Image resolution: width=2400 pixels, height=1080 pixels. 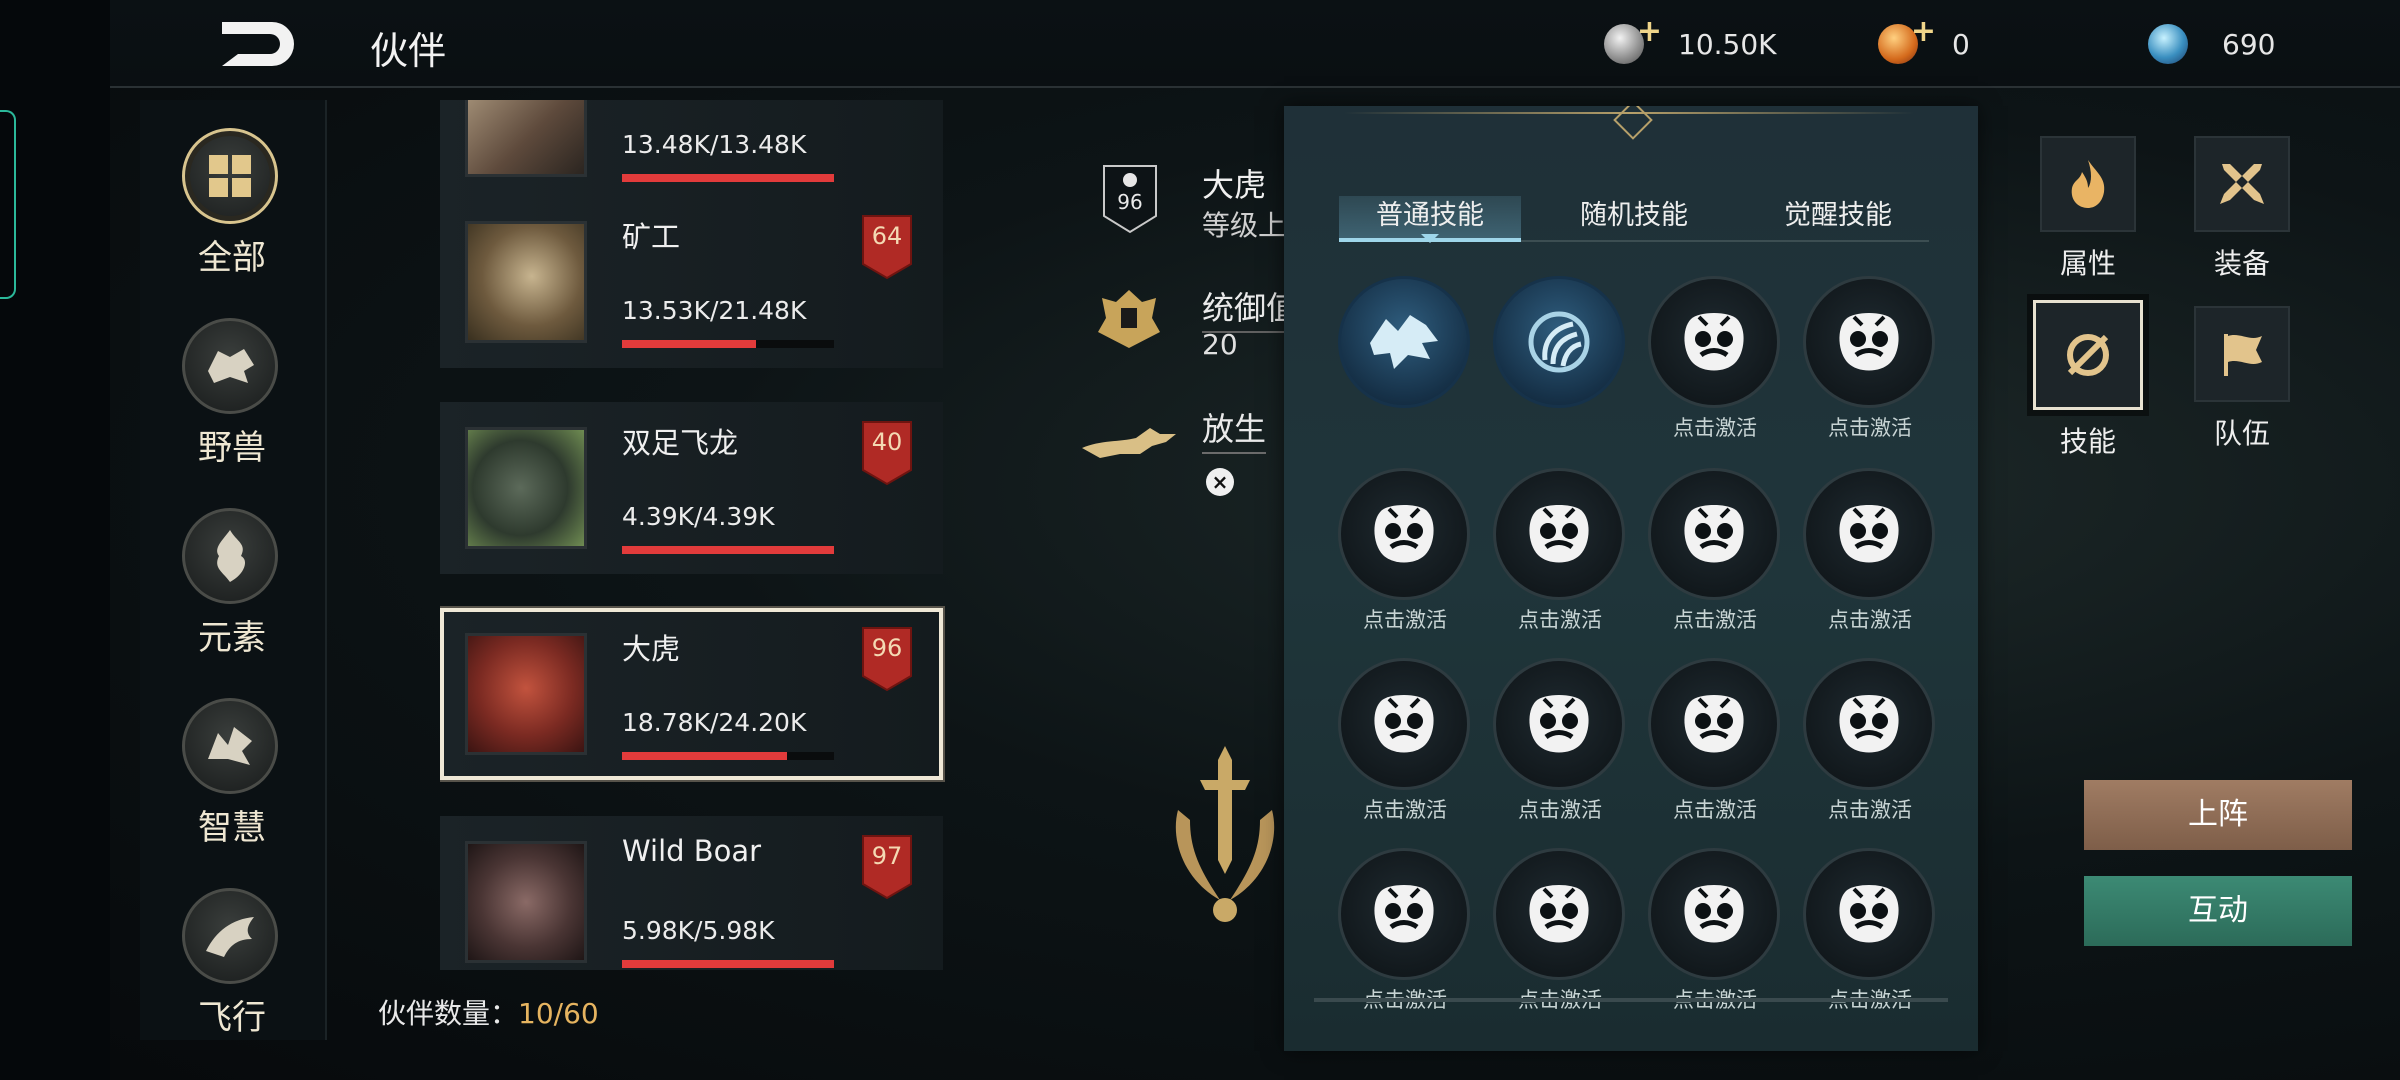 I want to click on crossed-swords-icon, so click(x=2242, y=184).